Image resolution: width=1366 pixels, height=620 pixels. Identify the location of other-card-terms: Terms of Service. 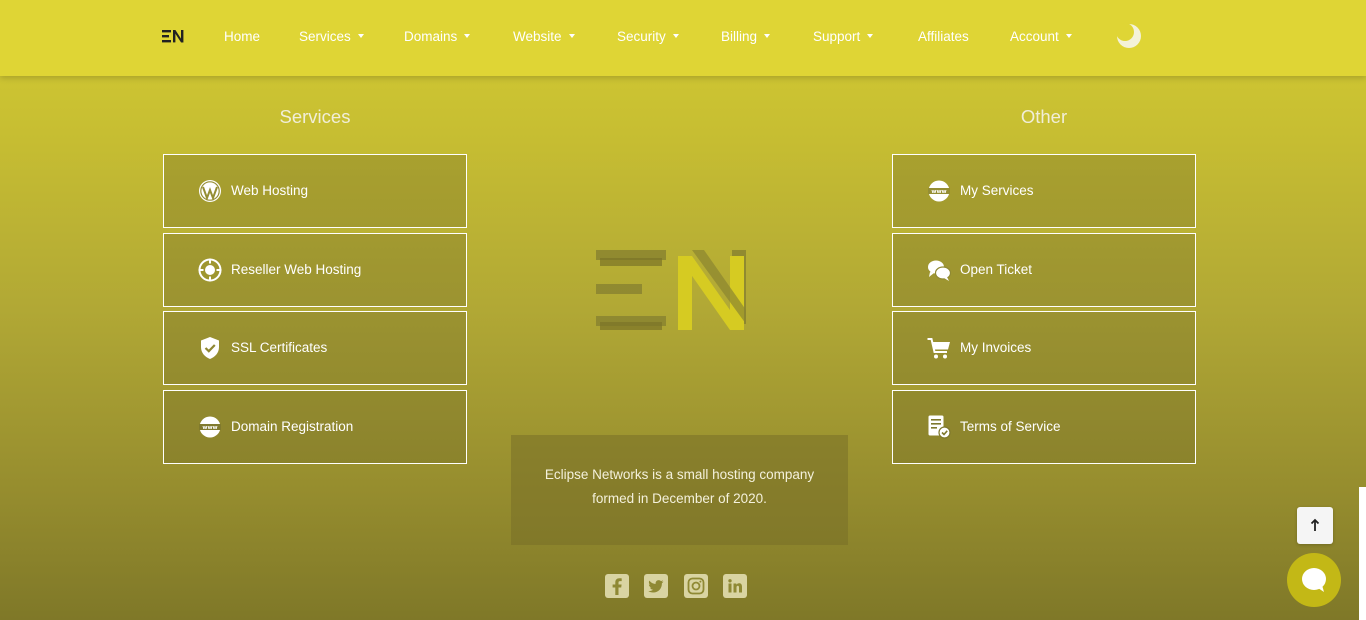
(1044, 427).